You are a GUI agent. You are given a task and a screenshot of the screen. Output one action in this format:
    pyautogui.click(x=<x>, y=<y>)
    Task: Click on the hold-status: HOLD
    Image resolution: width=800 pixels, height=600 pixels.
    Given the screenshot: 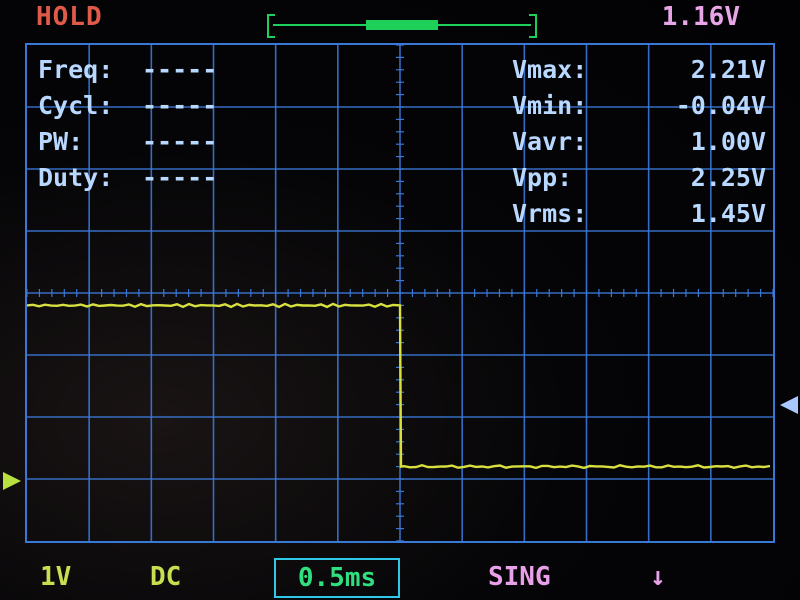 What is the action you would take?
    pyautogui.click(x=69, y=17)
    